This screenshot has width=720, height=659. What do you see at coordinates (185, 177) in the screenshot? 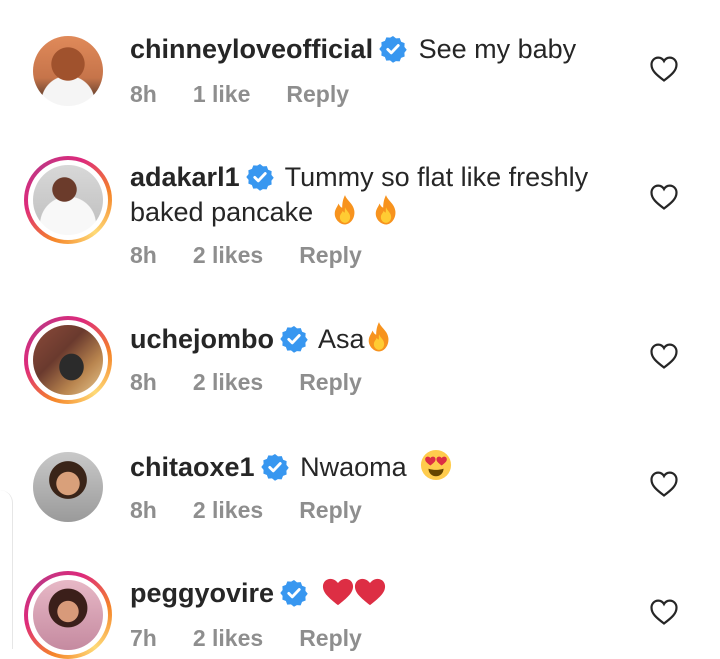
I see `username-link: adakarl1` at bounding box center [185, 177].